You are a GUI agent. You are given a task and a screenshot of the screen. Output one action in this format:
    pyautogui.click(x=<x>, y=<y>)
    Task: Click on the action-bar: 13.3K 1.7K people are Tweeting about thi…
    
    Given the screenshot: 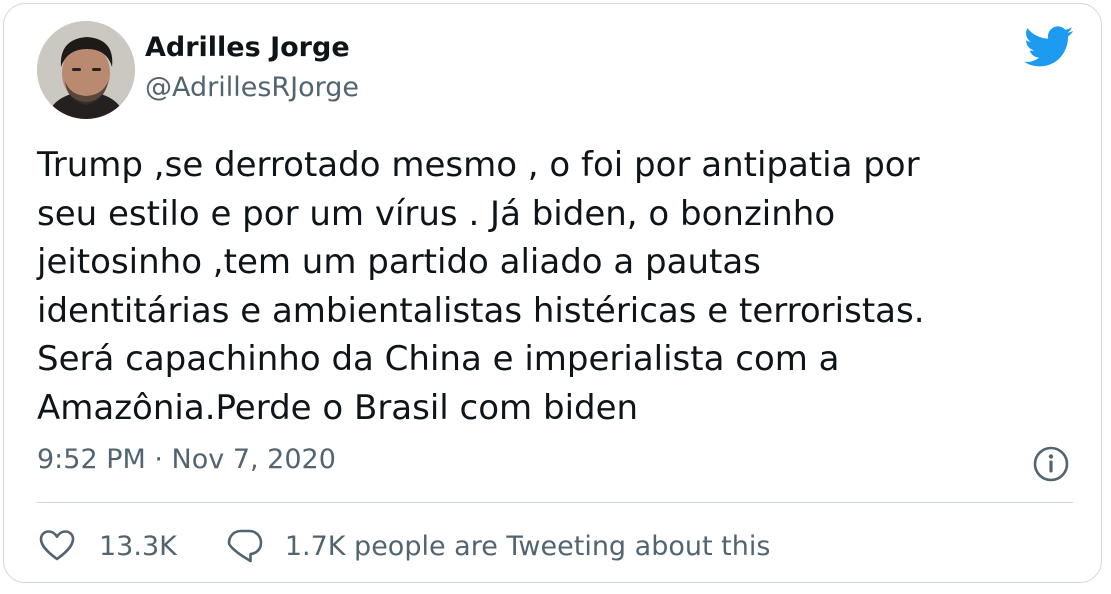 What is the action you would take?
    pyautogui.click(x=403, y=546)
    